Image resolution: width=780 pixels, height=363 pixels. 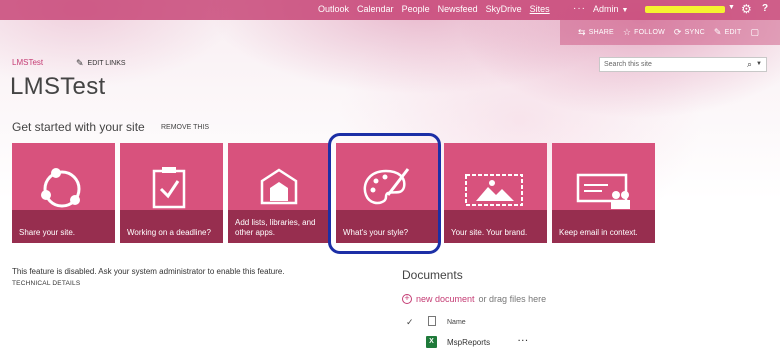 What do you see at coordinates (601, 32) in the screenshot?
I see `share-label: SHARE` at bounding box center [601, 32].